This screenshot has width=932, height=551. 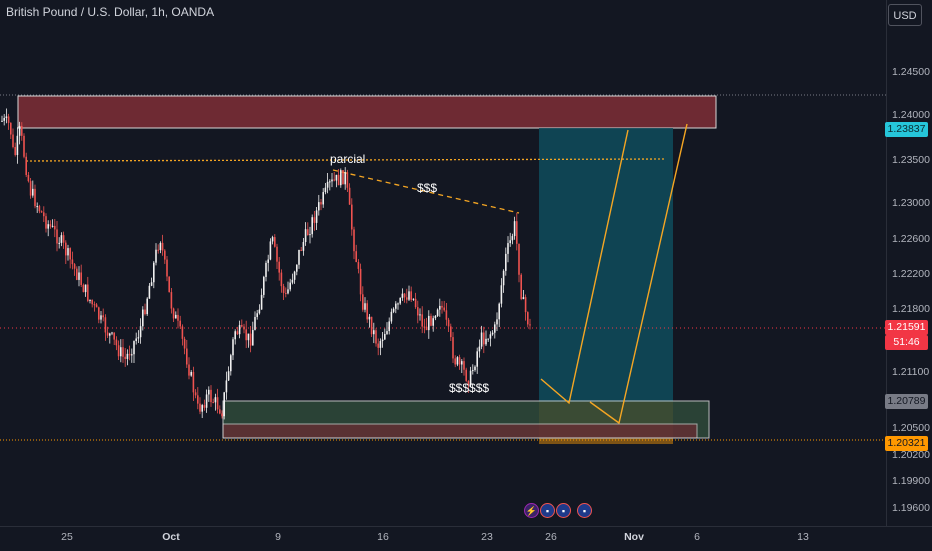 What do you see at coordinates (460, 431) in the screenshot?
I see `inner-demand-zone` at bounding box center [460, 431].